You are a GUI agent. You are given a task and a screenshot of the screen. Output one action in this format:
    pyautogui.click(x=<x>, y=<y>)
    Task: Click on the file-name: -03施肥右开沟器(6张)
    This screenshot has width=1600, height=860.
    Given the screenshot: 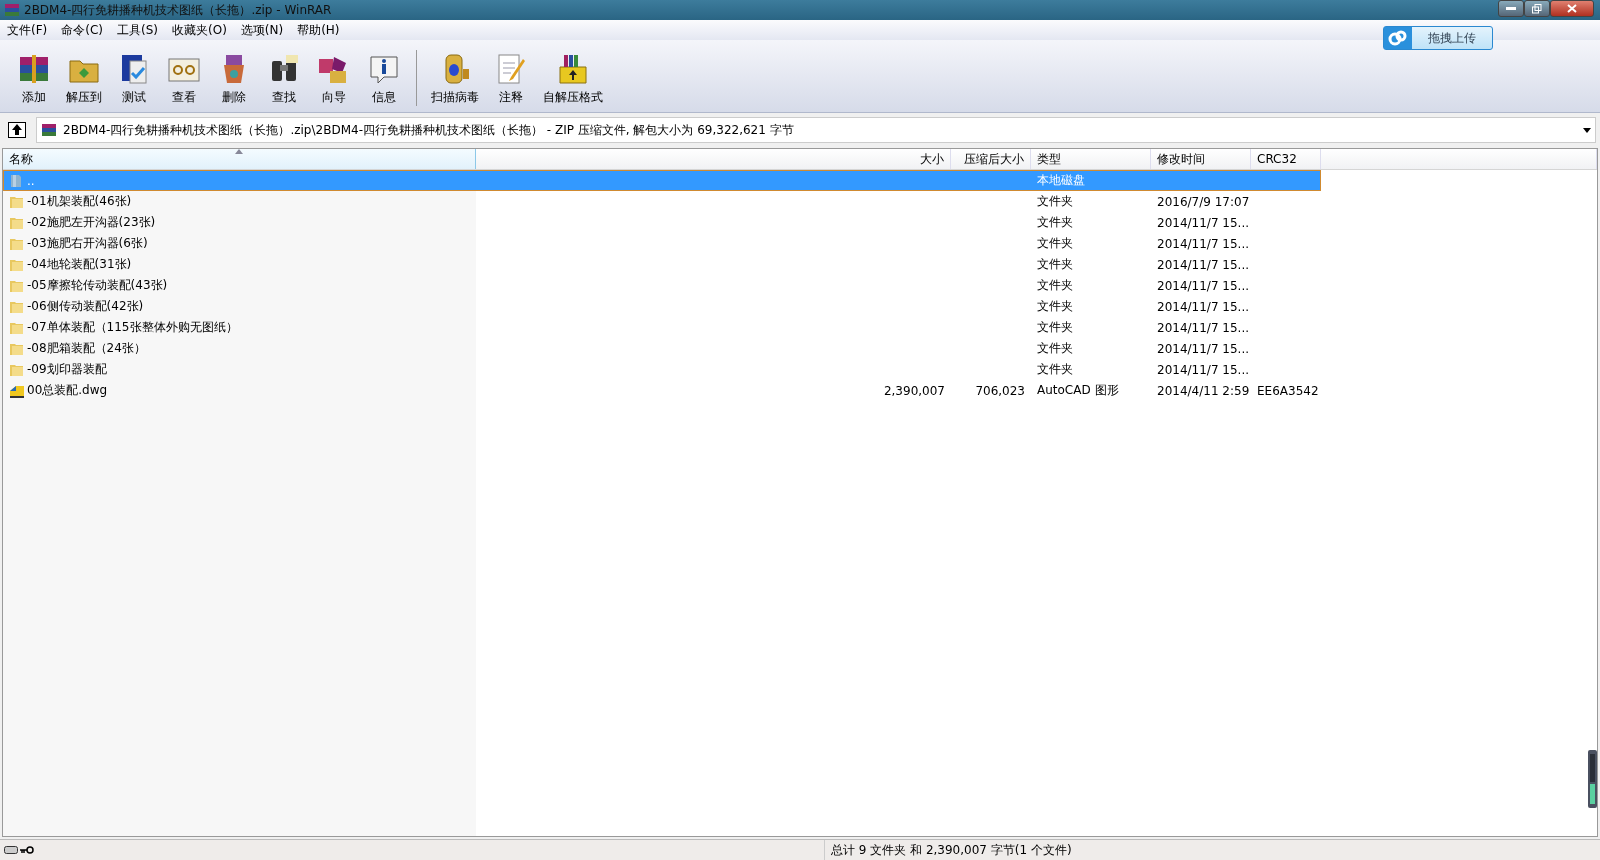 What is the action you would take?
    pyautogui.click(x=87, y=243)
    